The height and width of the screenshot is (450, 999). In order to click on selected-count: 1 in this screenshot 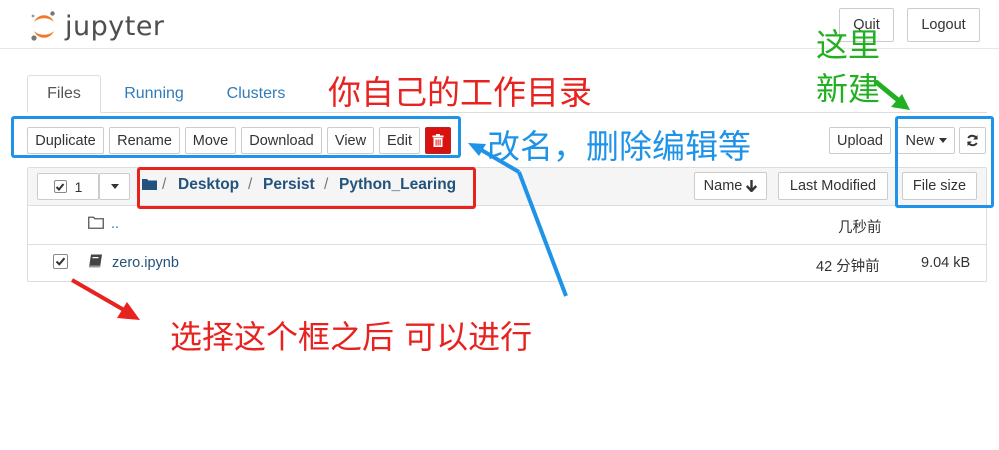, I will do `click(78, 186)`.